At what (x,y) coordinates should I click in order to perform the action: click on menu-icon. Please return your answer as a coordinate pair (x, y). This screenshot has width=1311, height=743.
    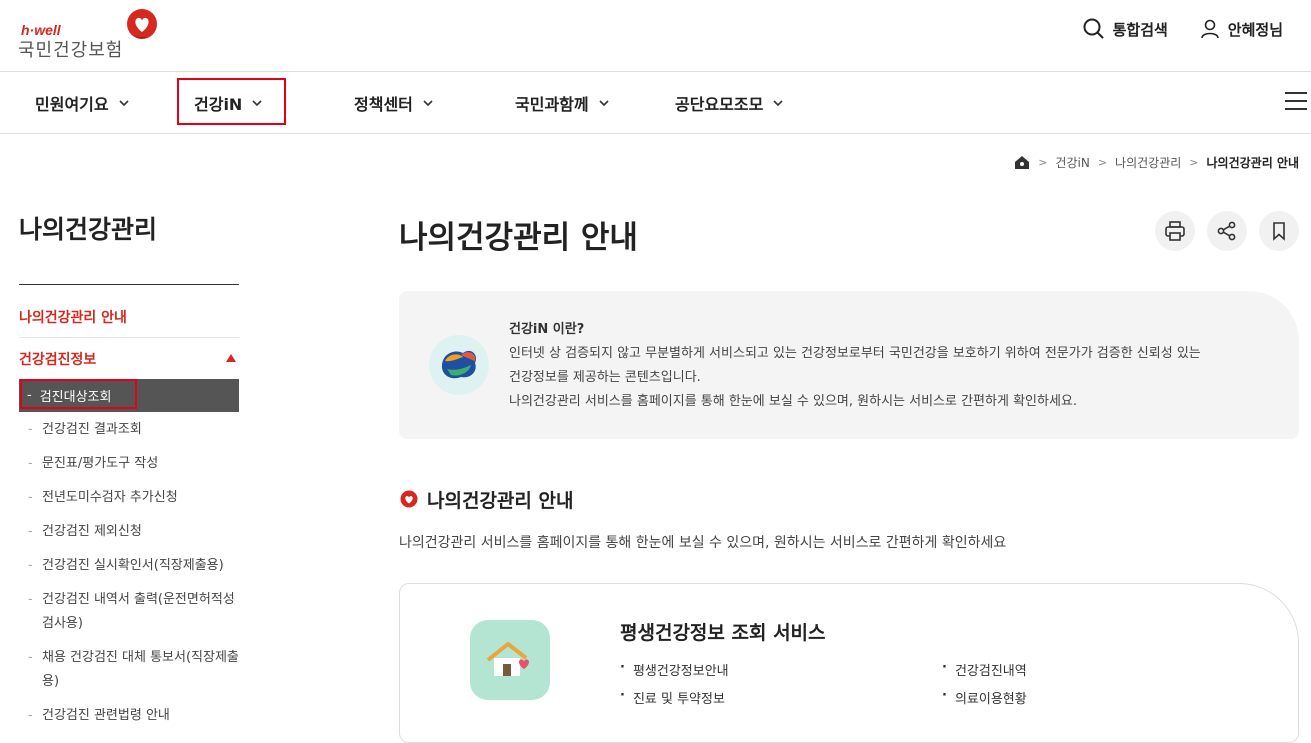
    Looking at the image, I should click on (1296, 101).